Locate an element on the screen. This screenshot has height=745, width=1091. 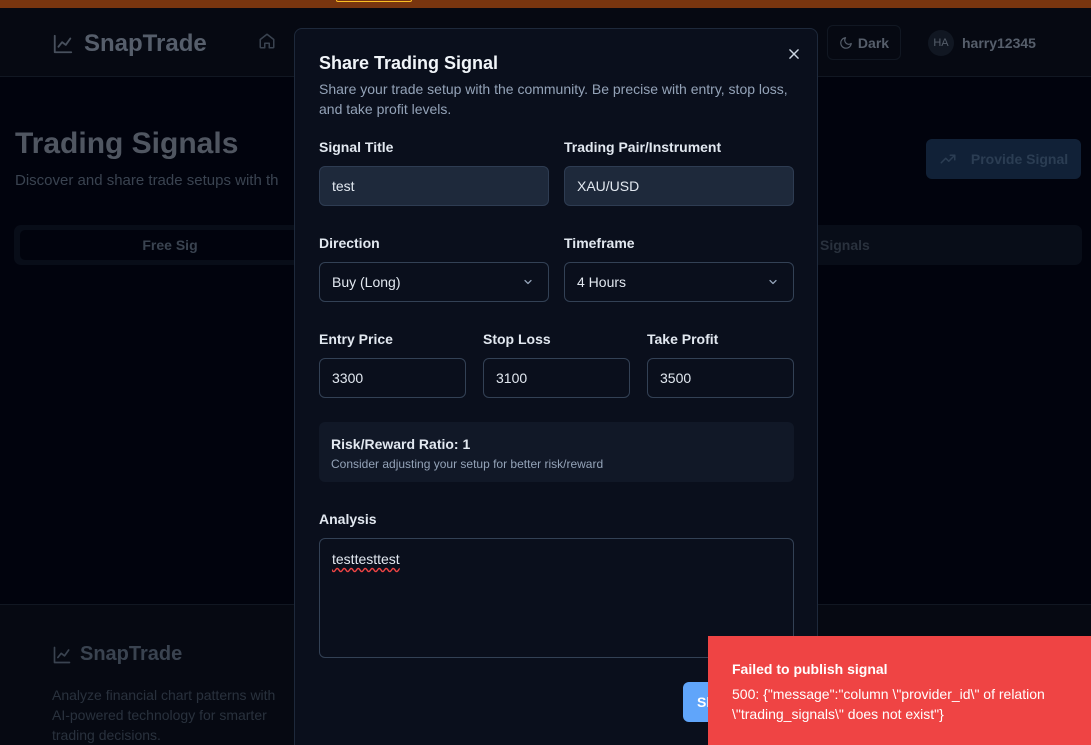
entry-price-input: 3300 is located at coordinates (392, 378).